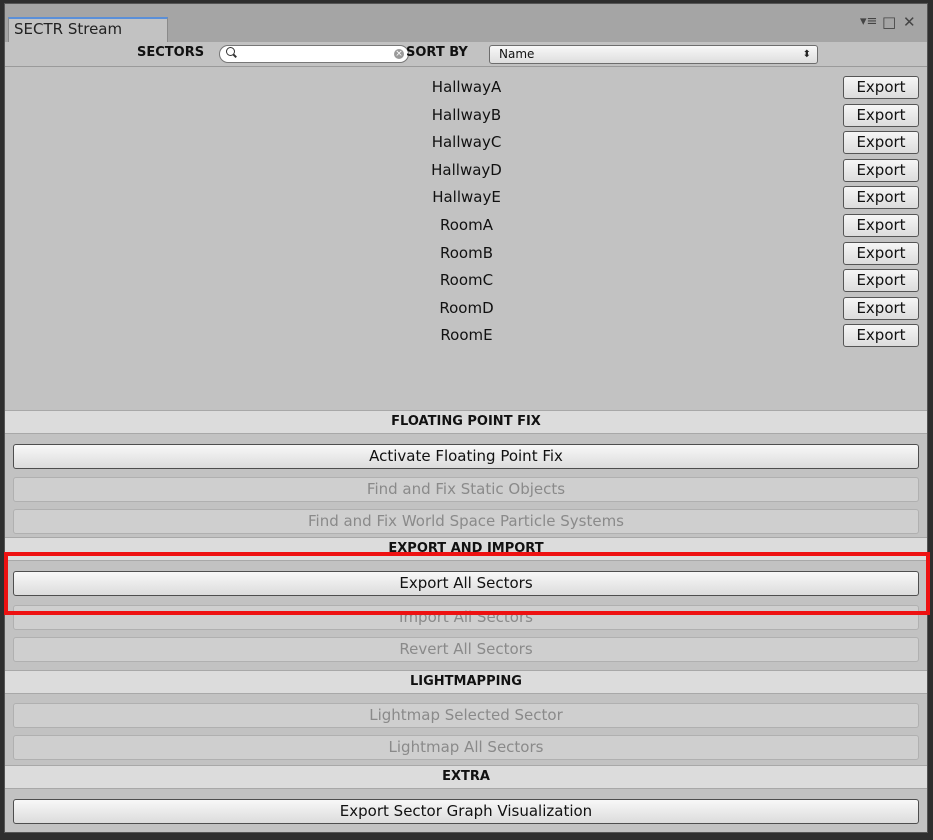 Image resolution: width=933 pixels, height=840 pixels. I want to click on list-item: HallwayA Export, so click(466, 87).